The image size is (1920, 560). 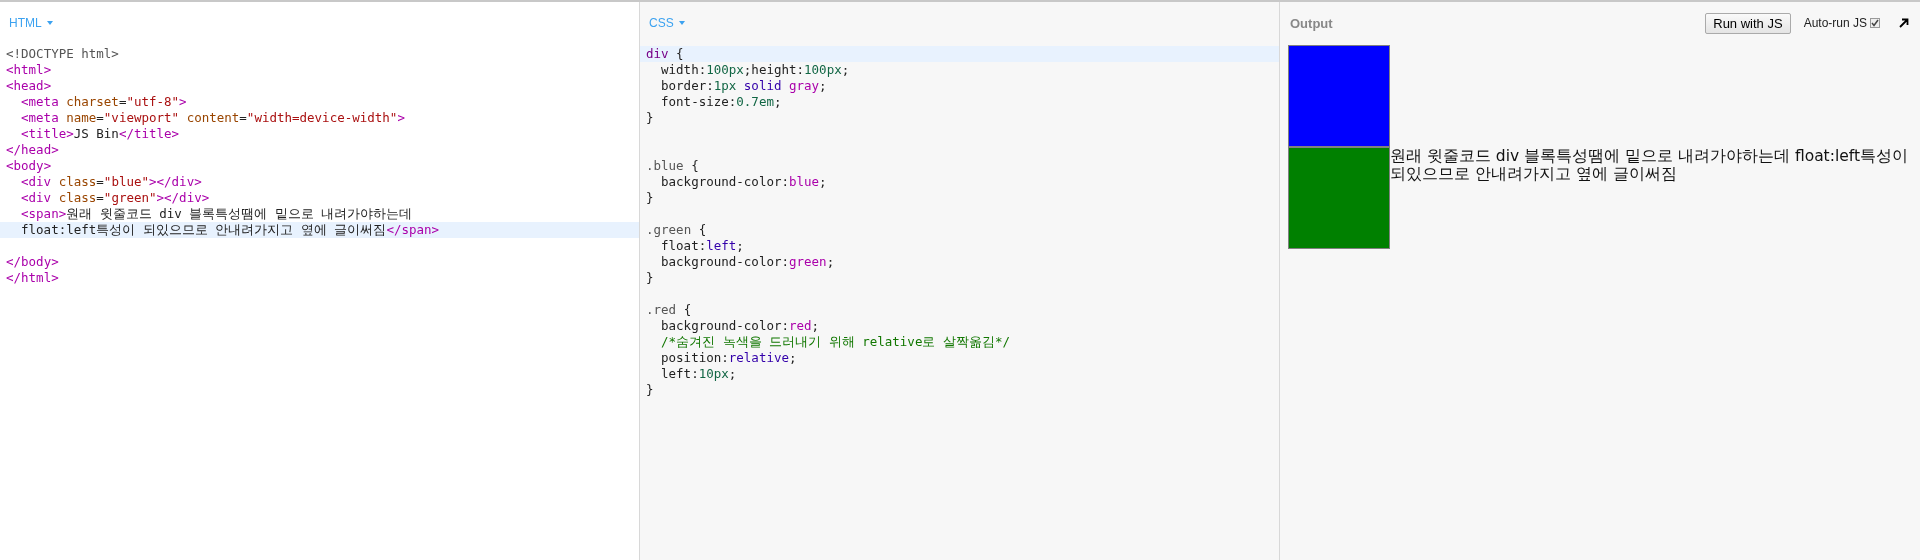 I want to click on code-line: left:10px;, so click(x=699, y=374).